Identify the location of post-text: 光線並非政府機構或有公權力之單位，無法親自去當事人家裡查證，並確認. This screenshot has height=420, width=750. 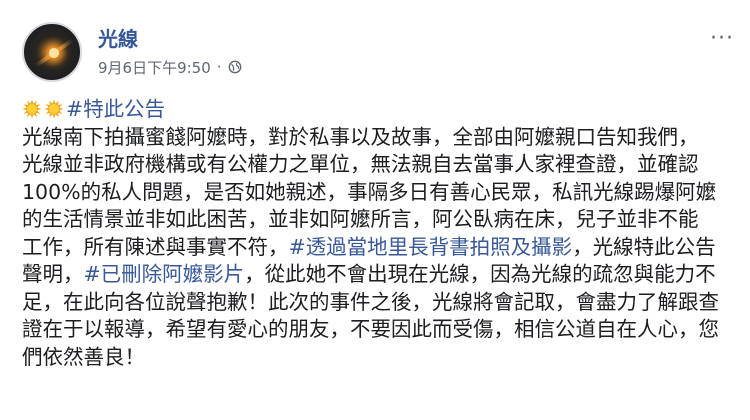
(360, 164).